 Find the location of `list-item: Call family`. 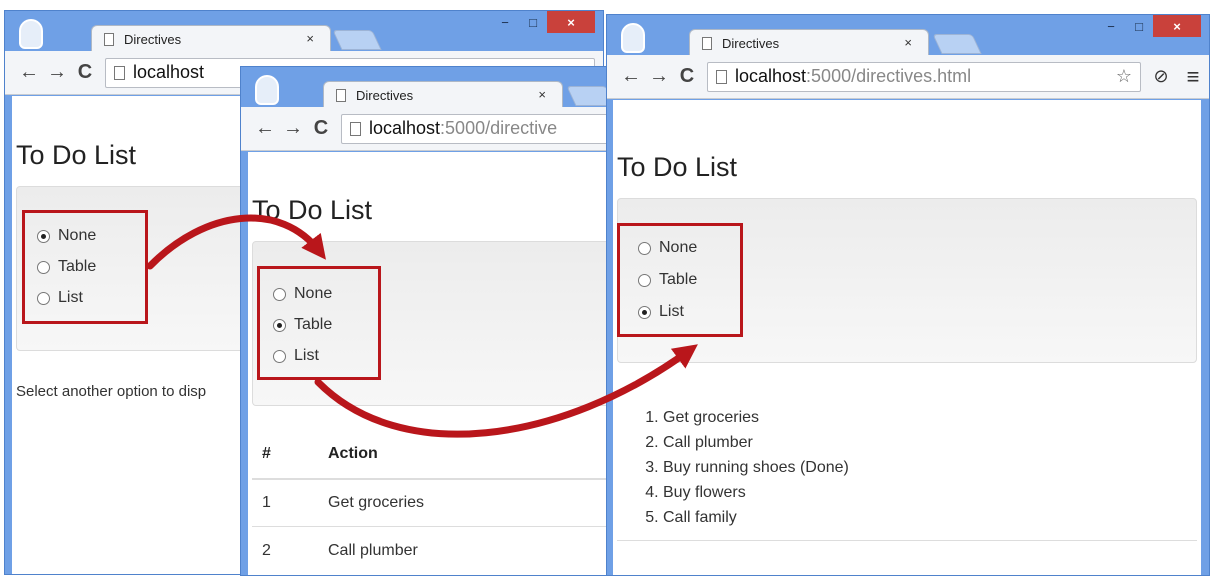

list-item: Call family is located at coordinates (756, 517).